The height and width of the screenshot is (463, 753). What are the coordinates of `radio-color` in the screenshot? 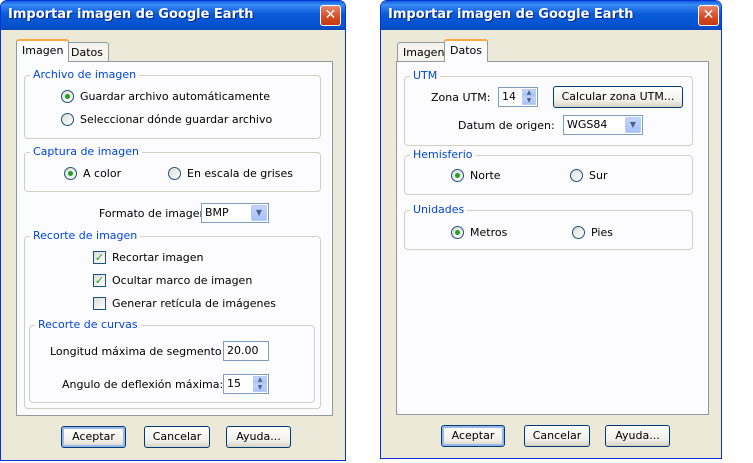 It's located at (70, 173).